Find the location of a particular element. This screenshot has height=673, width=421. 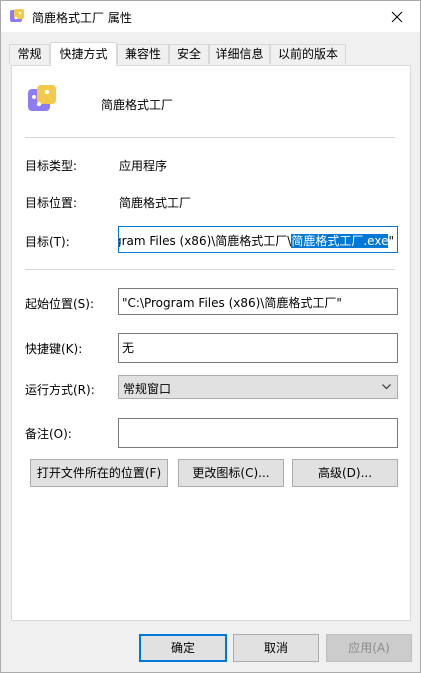

chevron-down-icon is located at coordinates (386, 387).